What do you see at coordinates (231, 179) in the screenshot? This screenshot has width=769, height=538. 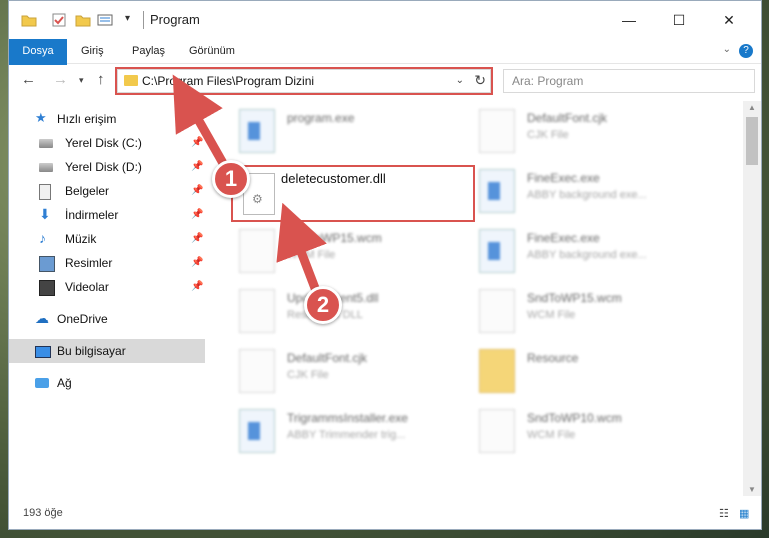 I see `step-badge-1: 1` at bounding box center [231, 179].